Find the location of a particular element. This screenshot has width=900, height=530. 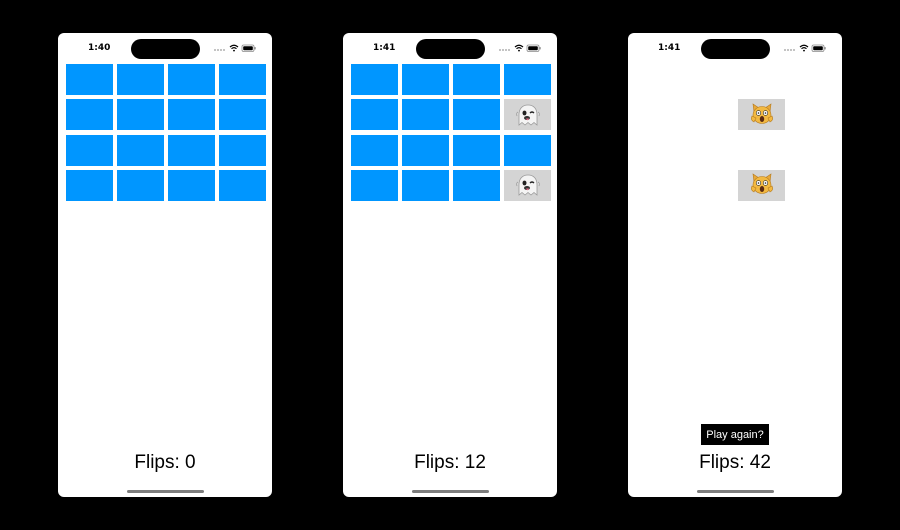

flips-counter: Flips: 0 is located at coordinates (165, 462).